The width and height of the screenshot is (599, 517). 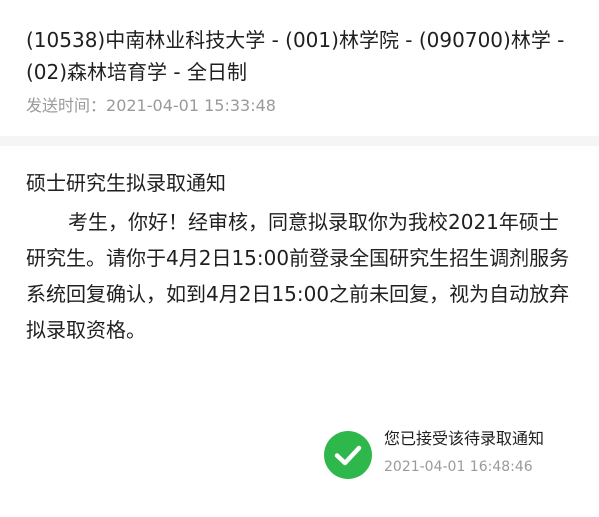 I want to click on acceptance-time: 2021-04-01 16:48:46, so click(x=458, y=467).